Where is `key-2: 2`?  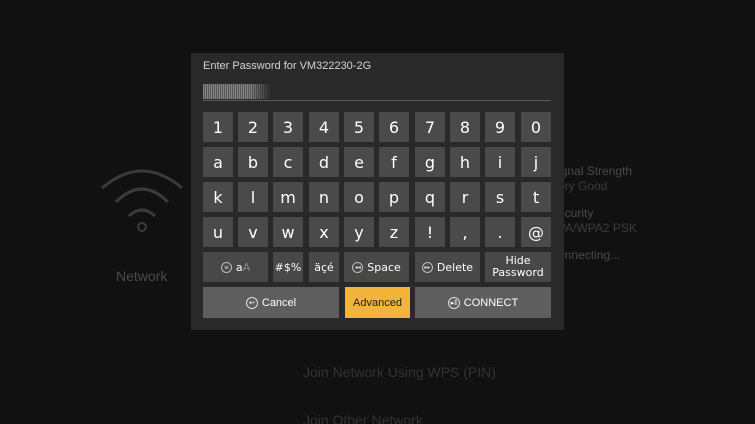
key-2: 2 is located at coordinates (253, 127).